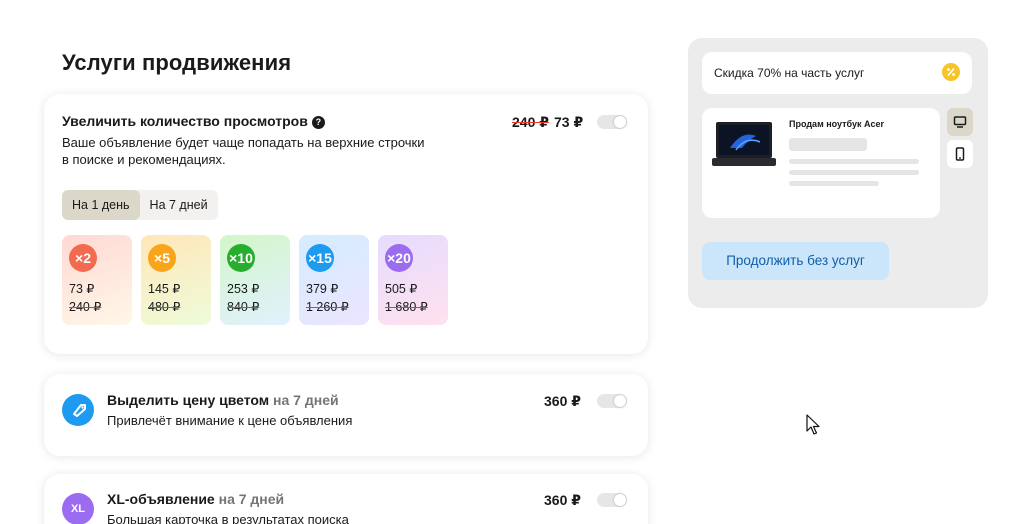 This screenshot has width=1024, height=524. What do you see at coordinates (837, 124) in the screenshot?
I see `preview-title: Продам ноутбук Acer` at bounding box center [837, 124].